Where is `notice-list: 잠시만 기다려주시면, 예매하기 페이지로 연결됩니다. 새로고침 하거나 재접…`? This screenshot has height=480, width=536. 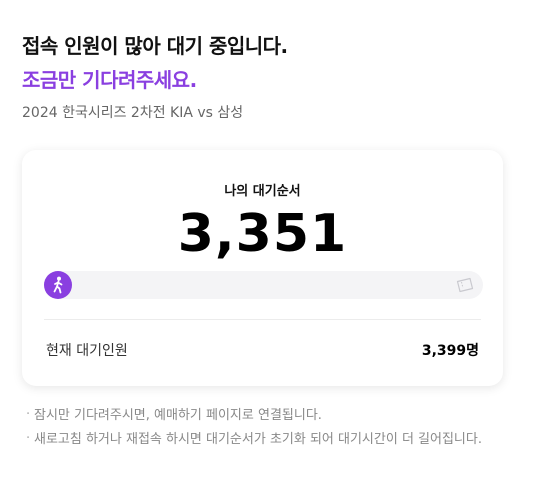
notice-list: 잠시만 기다려주시면, 예매하기 페이지로 연결됩니다. 새로고침 하거나 재접… is located at coordinates (266, 427).